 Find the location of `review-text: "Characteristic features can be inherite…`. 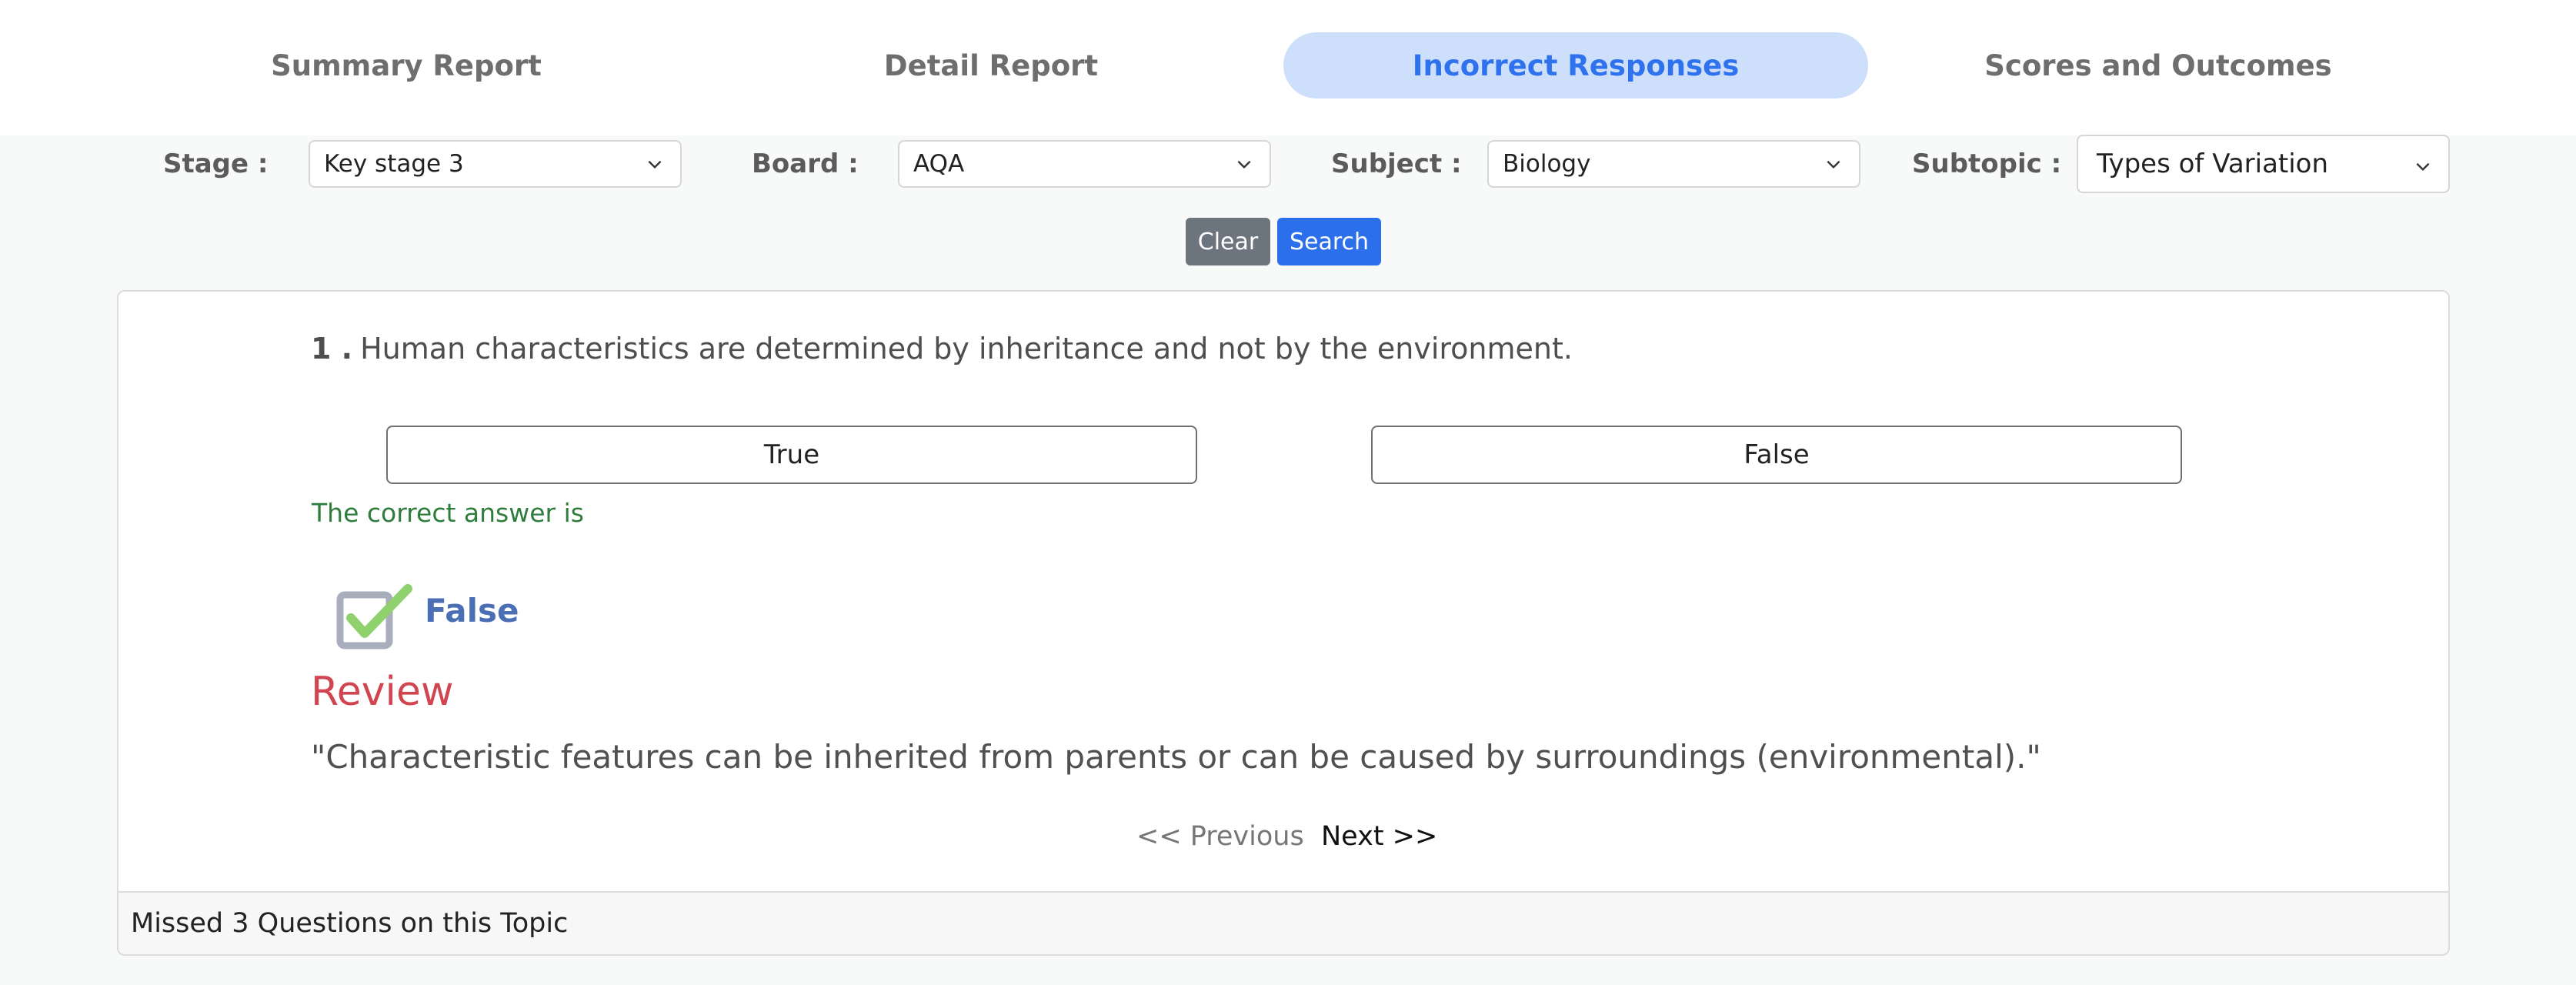

review-text: "Characteristic features can be inherite… is located at coordinates (1176, 757).